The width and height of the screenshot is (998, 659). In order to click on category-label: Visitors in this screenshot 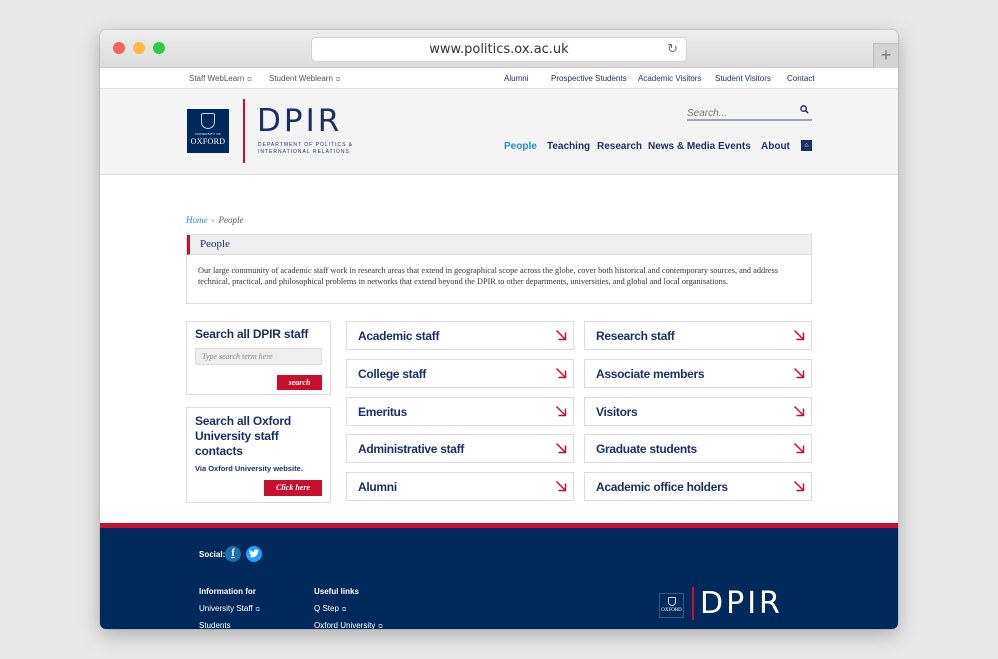, I will do `click(617, 412)`.